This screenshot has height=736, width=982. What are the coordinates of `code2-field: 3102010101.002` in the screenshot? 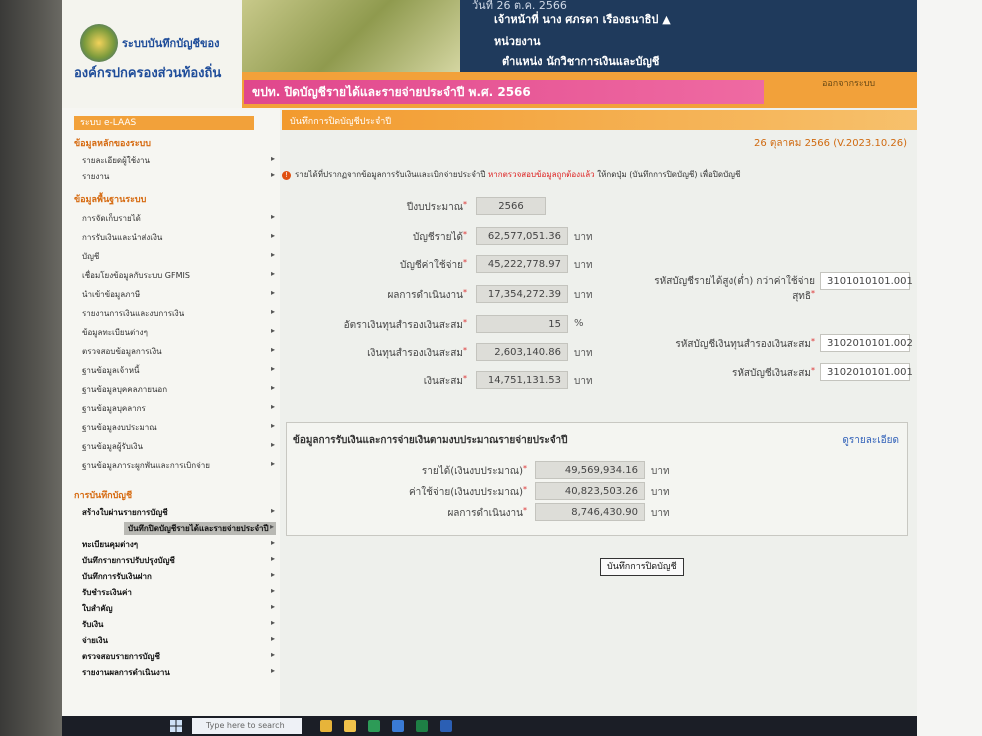 It's located at (866, 343).